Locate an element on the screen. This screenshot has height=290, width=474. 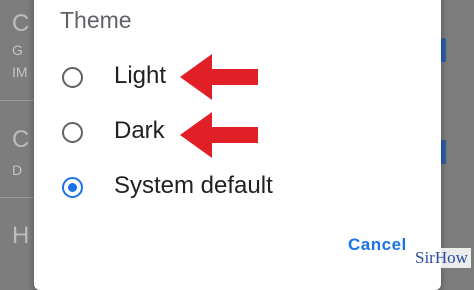
background-row-subtitle: G is located at coordinates (17, 50).